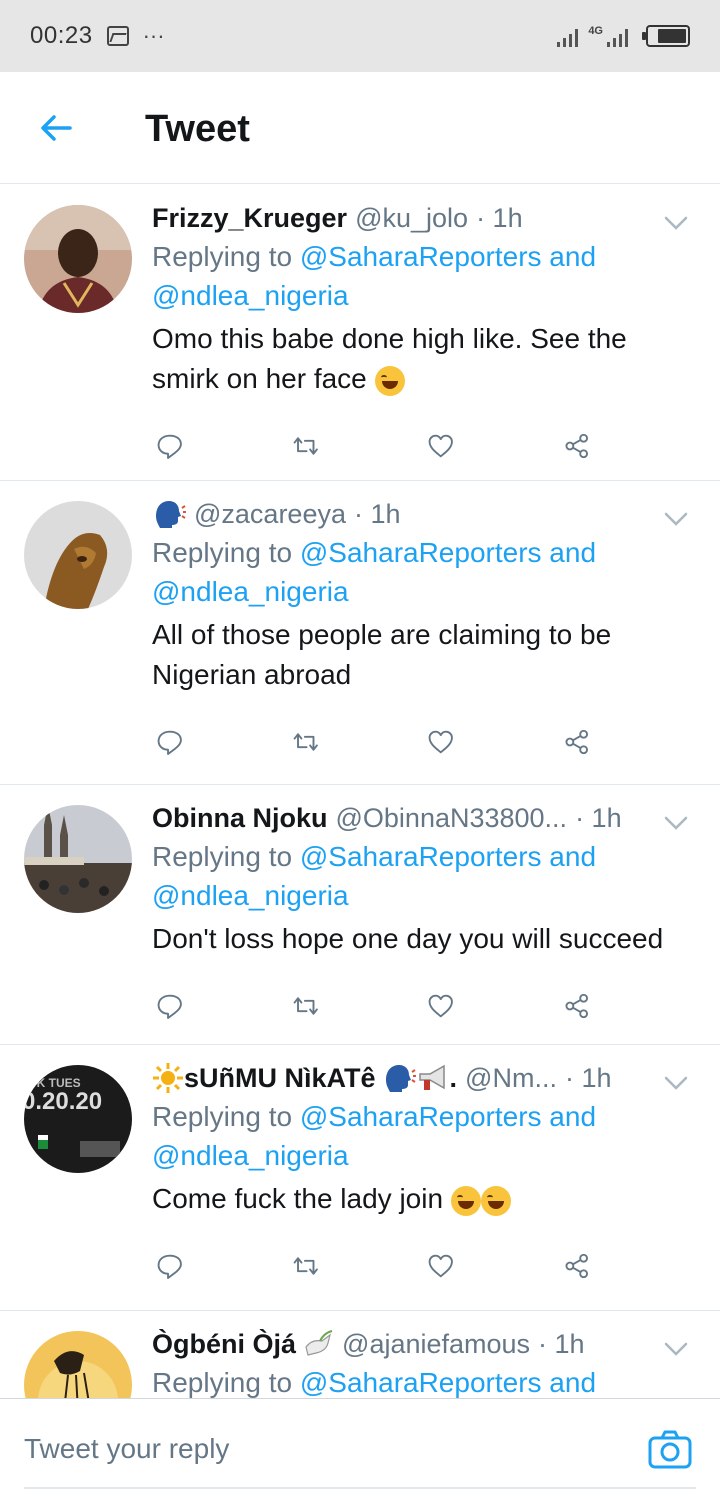 Image resolution: width=720 pixels, height=1500 pixels. Describe the element at coordinates (280, 1078) in the screenshot. I see `author-name: sUñMU NìkATê` at that location.